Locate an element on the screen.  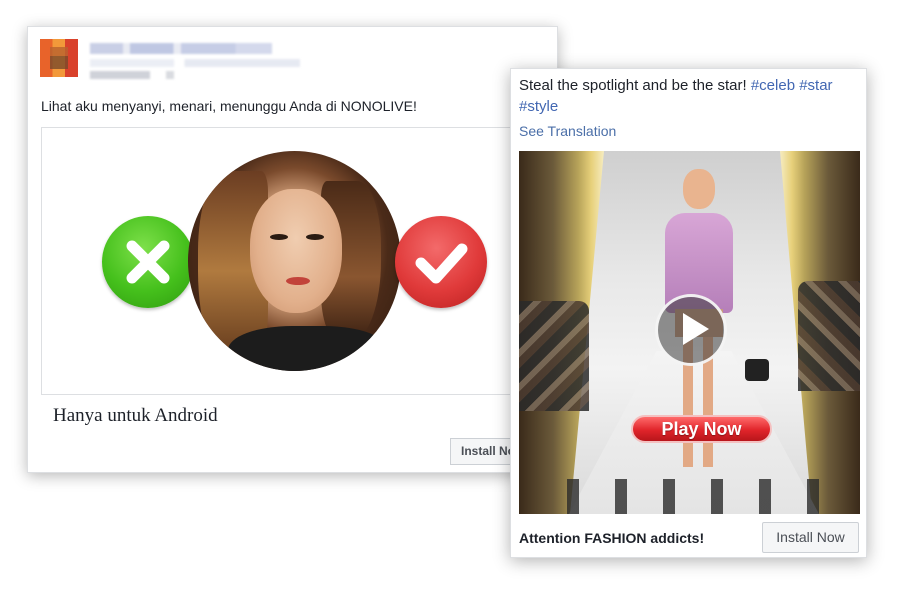
audience-right is located at coordinates (829, 336).